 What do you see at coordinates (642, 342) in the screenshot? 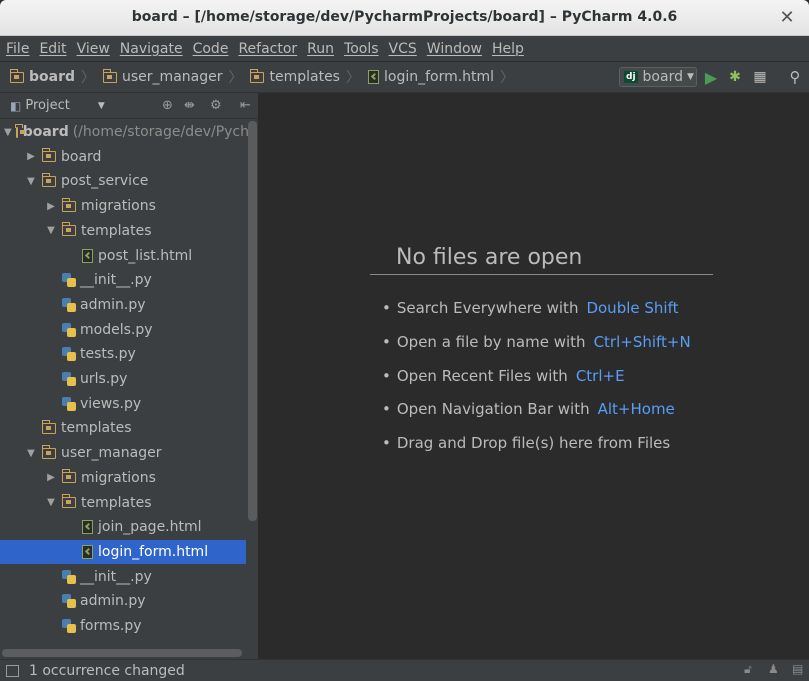
I see `tip-shortcut: Ctrl+Shift+N` at bounding box center [642, 342].